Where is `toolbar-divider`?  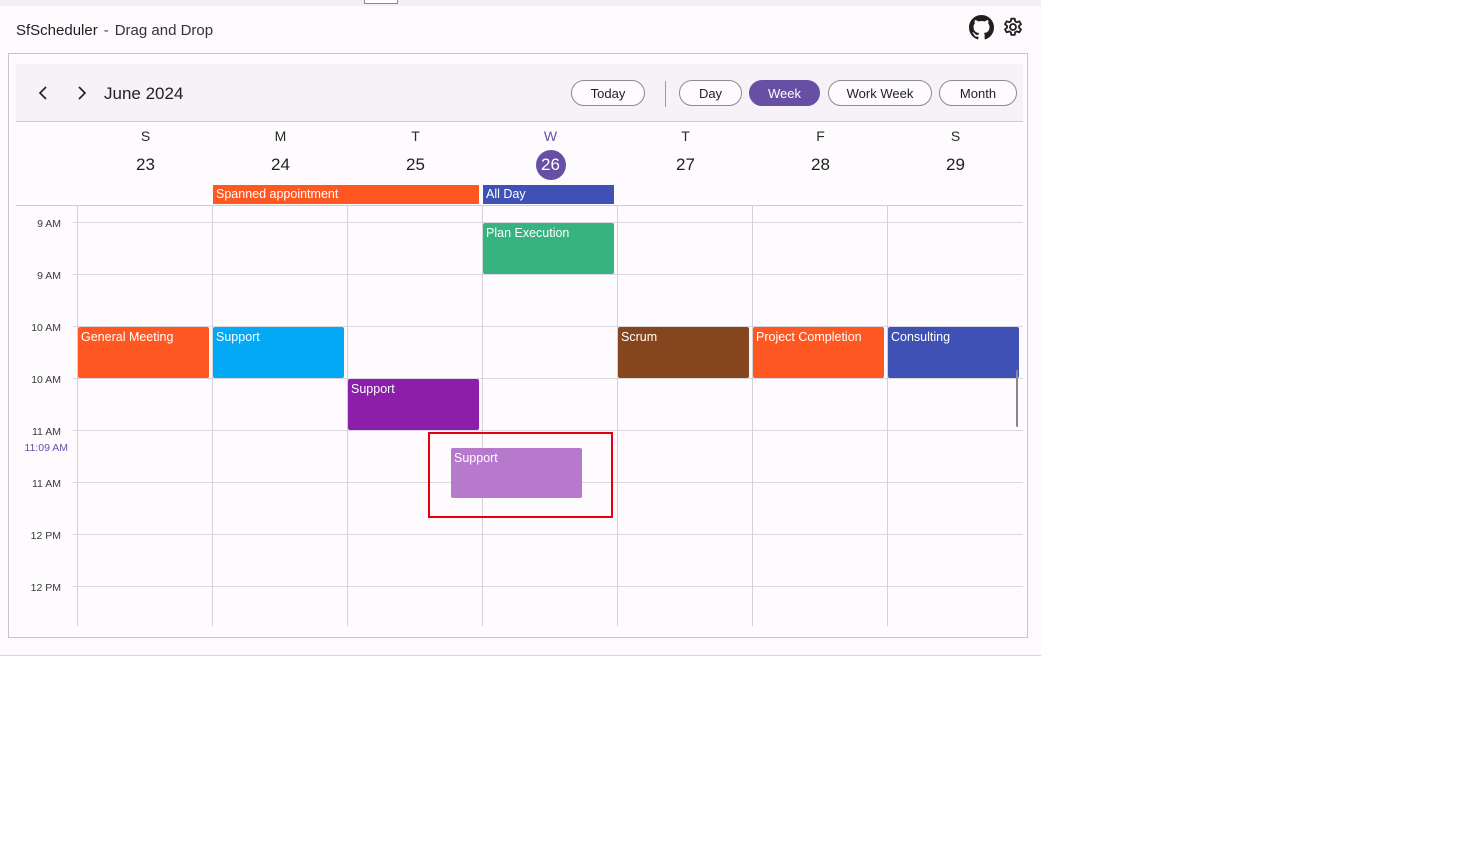
toolbar-divider is located at coordinates (665, 94).